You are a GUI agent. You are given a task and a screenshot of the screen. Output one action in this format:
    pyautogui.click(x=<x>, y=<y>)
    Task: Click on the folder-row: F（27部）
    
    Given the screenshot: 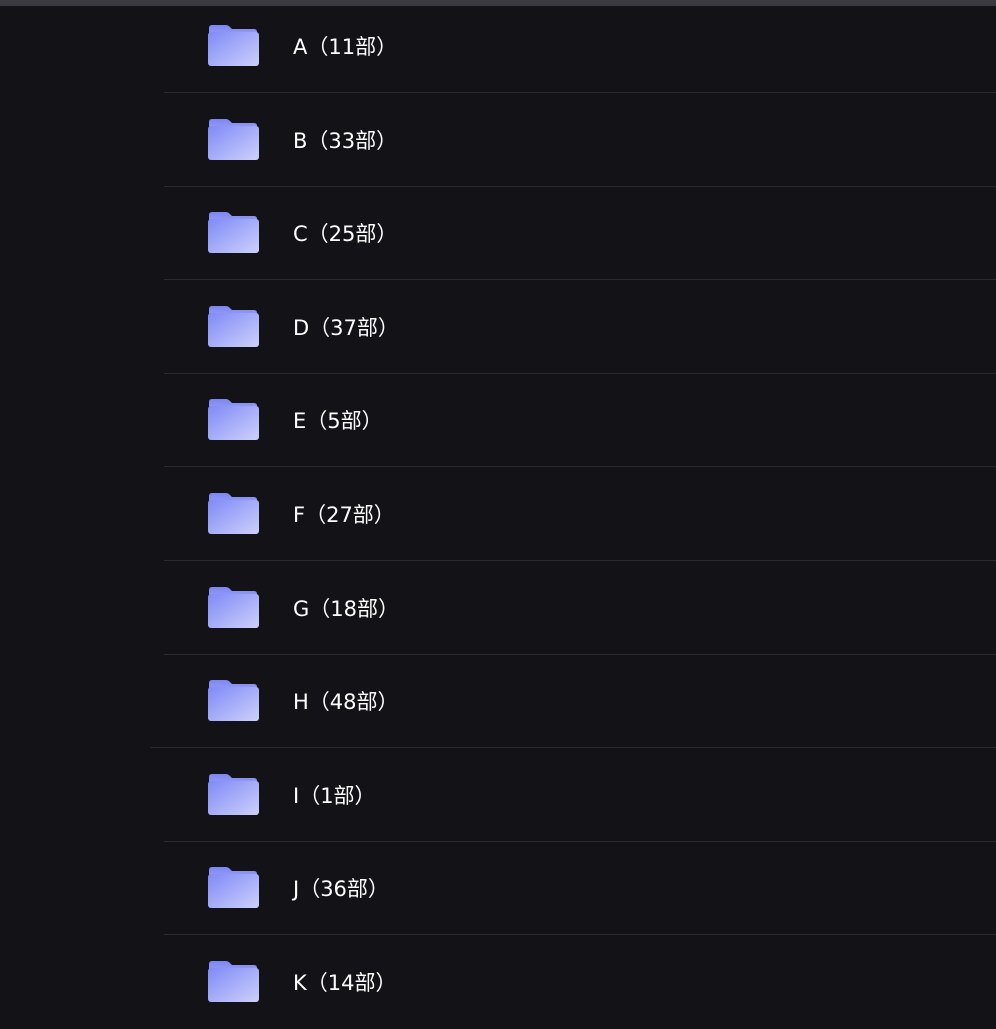 What is the action you would take?
    pyautogui.click(x=498, y=514)
    